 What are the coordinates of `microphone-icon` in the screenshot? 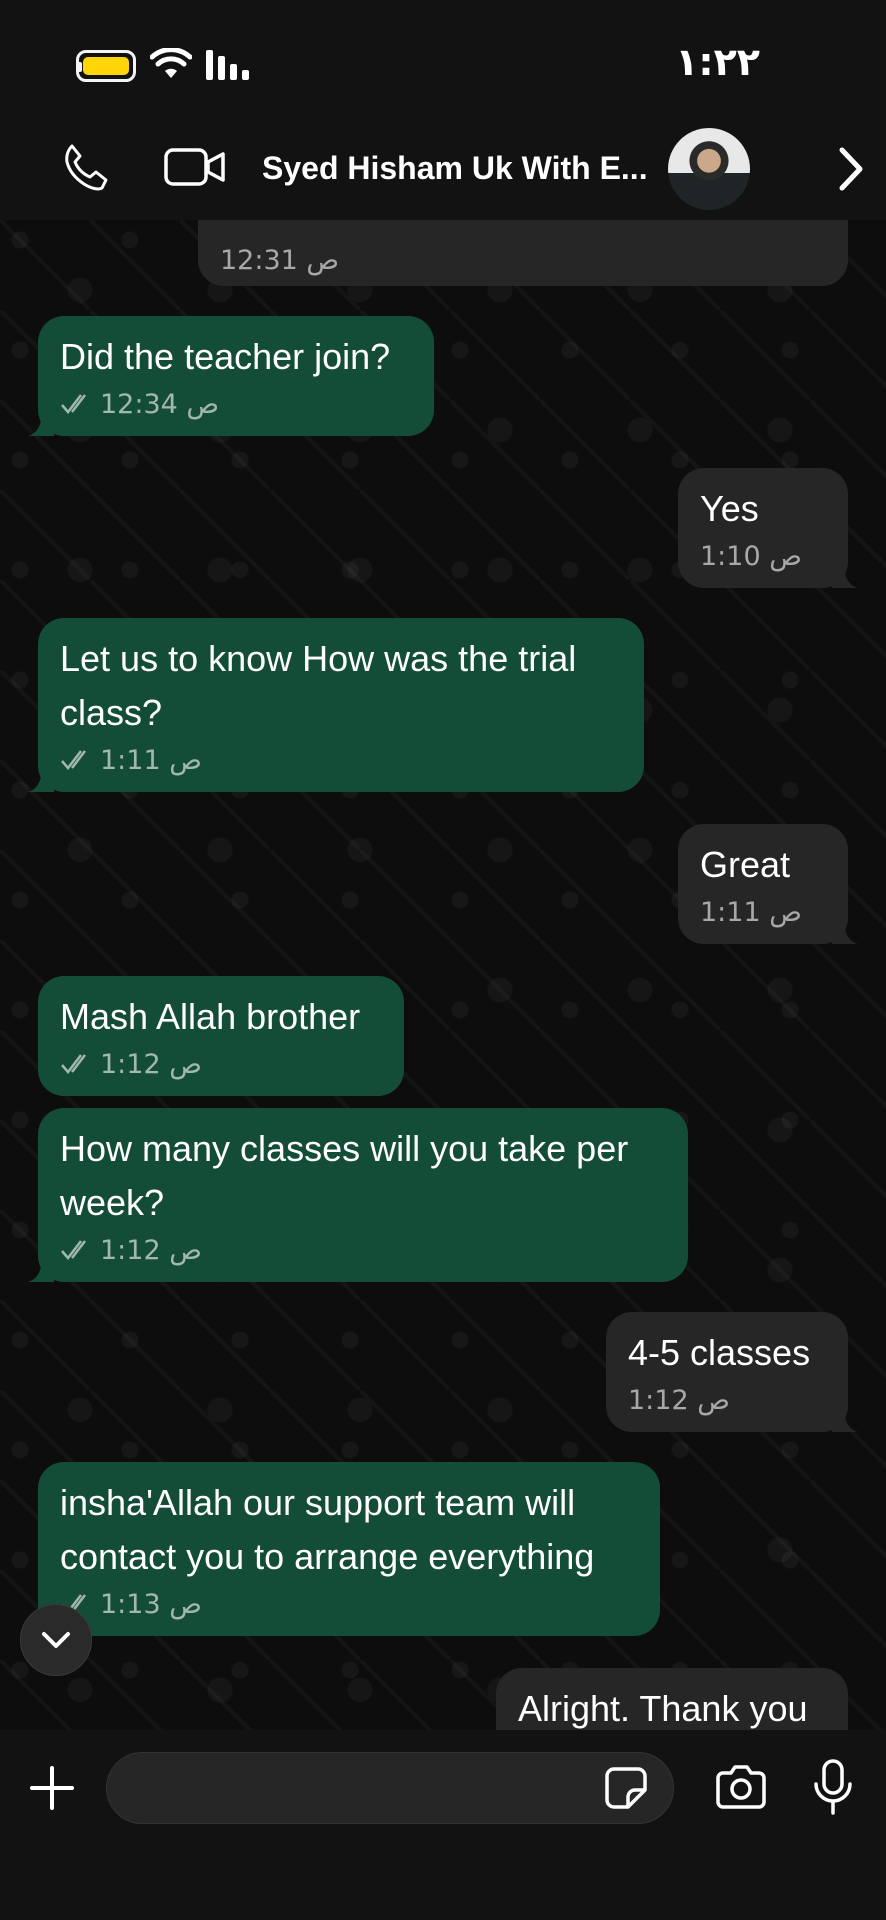 It's located at (833, 1787).